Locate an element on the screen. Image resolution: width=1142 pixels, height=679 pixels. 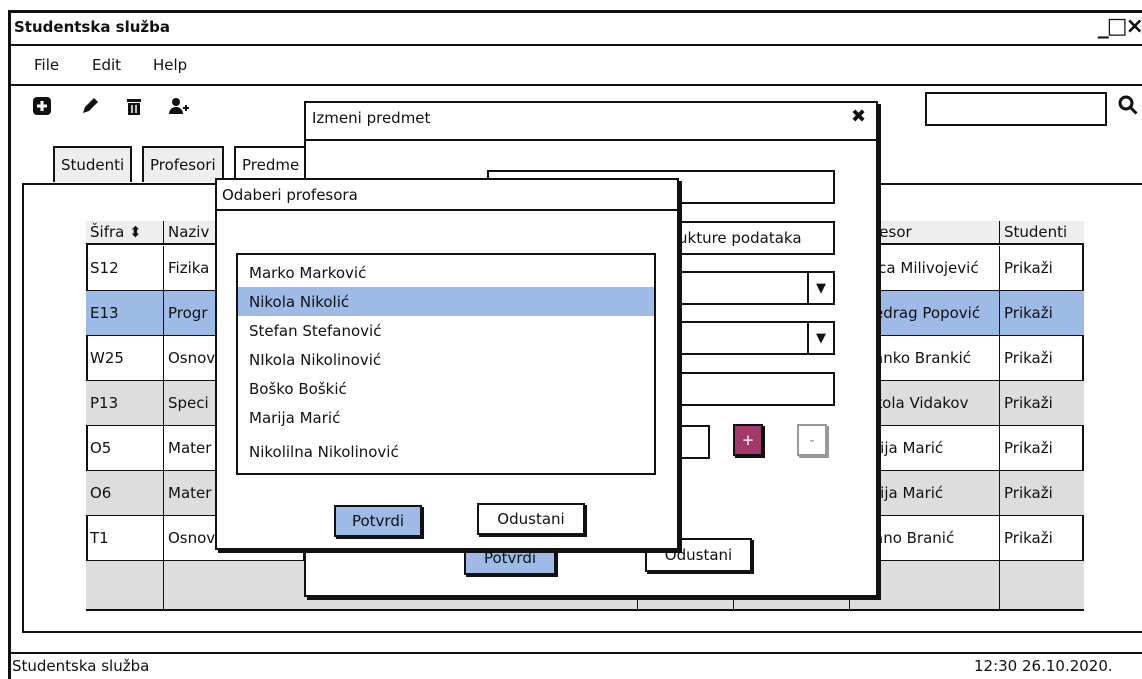
plus-square-icon is located at coordinates (42, 109).